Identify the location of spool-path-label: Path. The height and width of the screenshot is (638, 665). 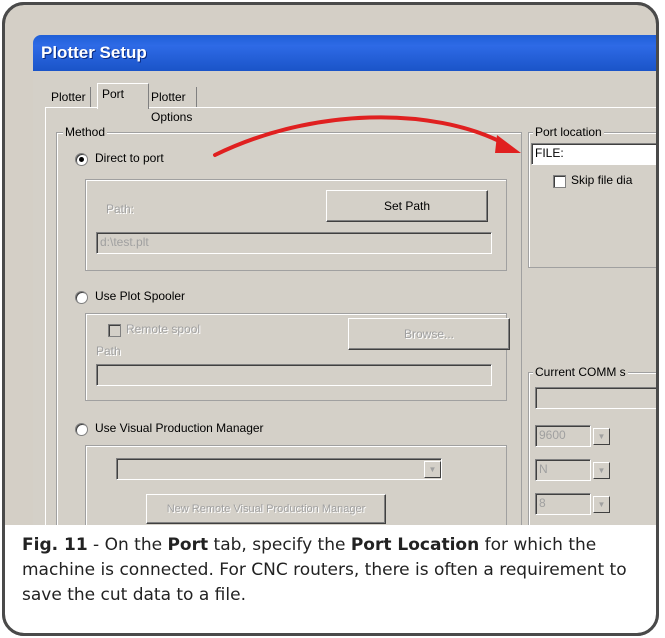
(108, 351).